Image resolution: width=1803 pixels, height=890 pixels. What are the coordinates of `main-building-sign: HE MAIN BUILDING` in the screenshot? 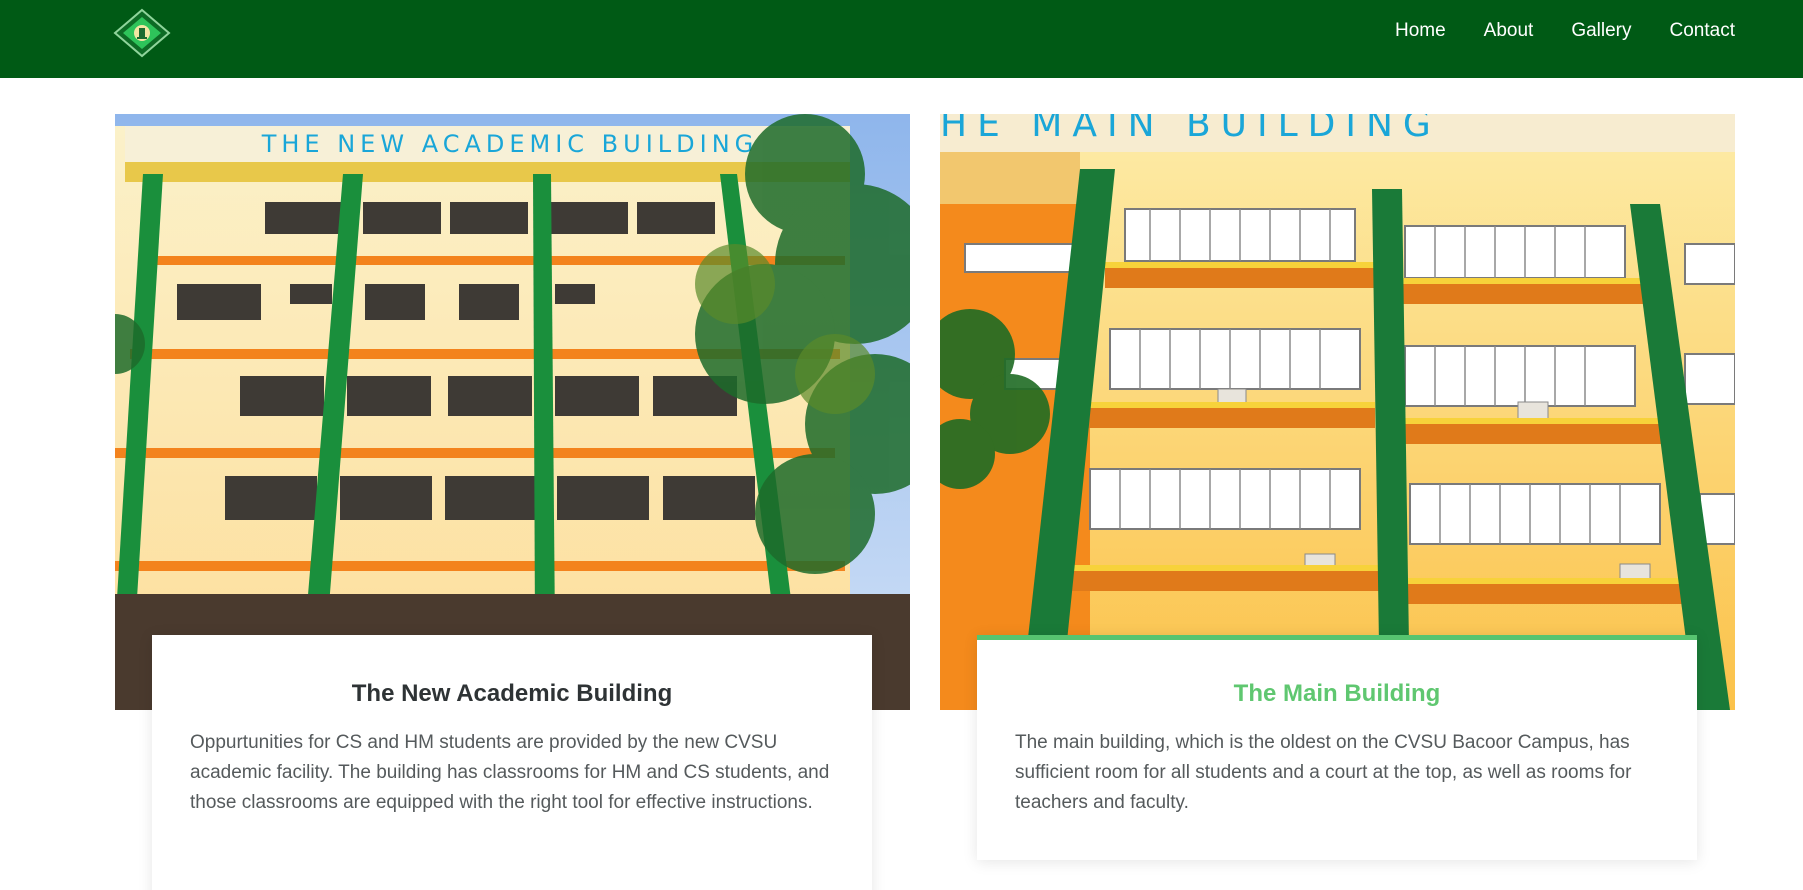 It's located at (1190, 129).